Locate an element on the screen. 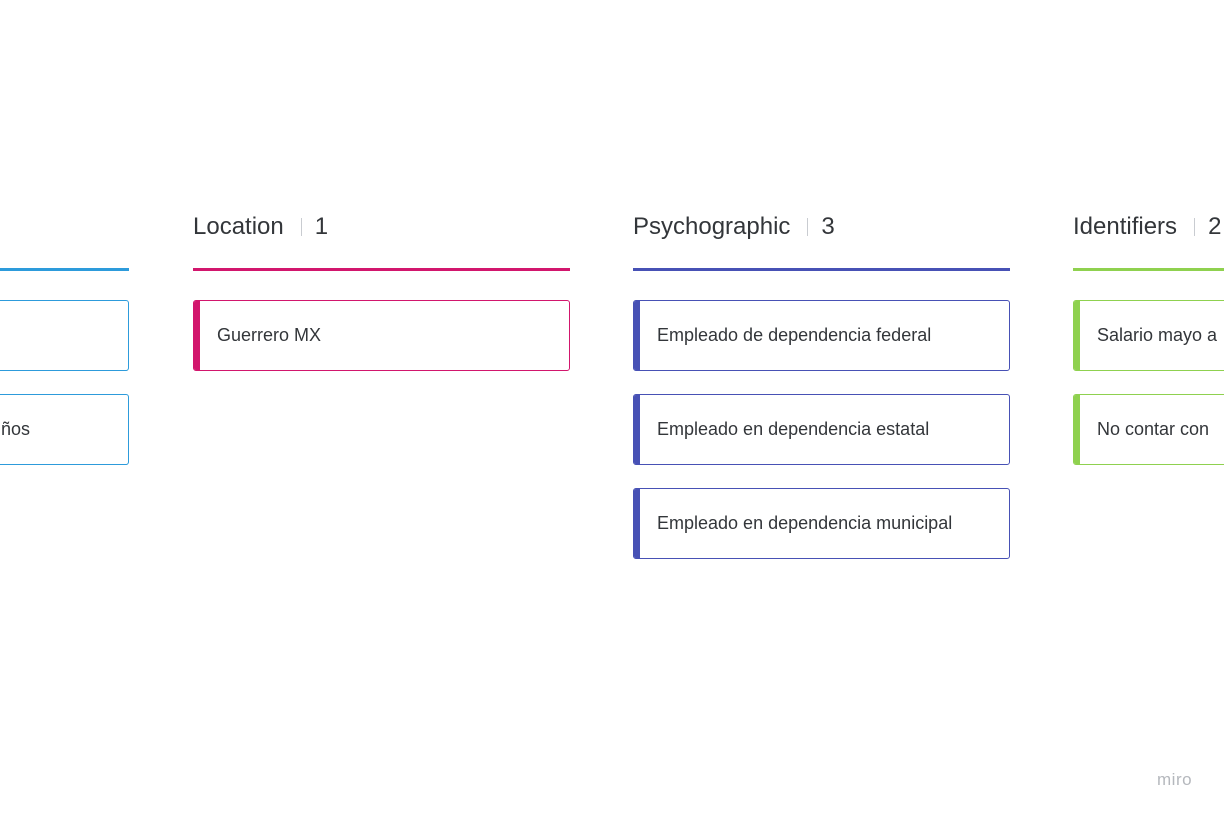 Image resolution: width=1224 pixels, height=816 pixels. sticky-card: Salario mayo a is located at coordinates (1148, 335).